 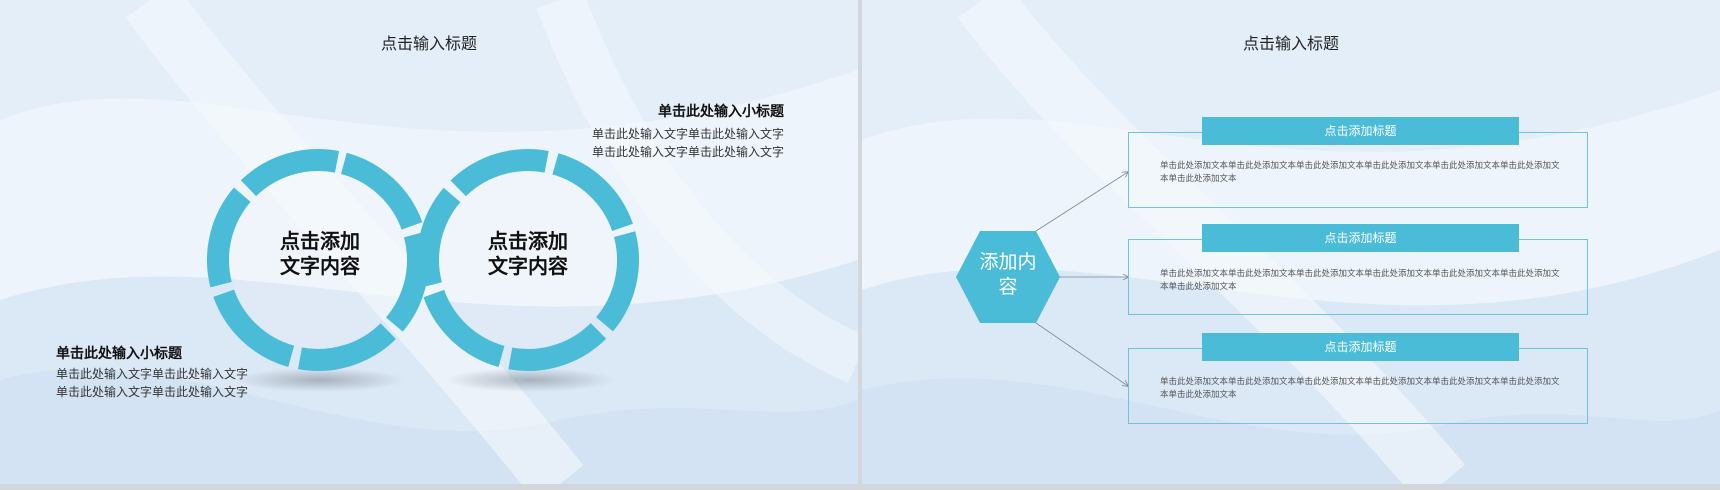 I want to click on twin-ring-diagram, so click(x=423, y=270).